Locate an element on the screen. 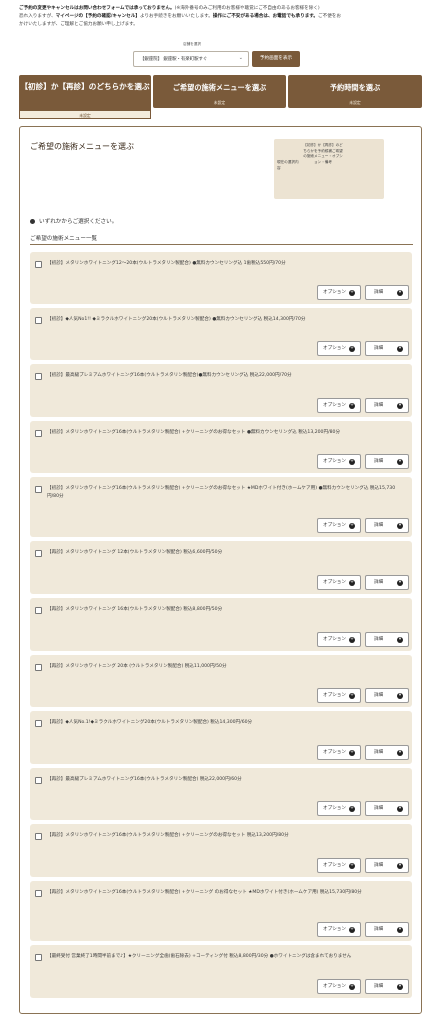 The height and width of the screenshot is (1024, 447). step-reservation-time: 予約時間を選ぶ 未設定 is located at coordinates (355, 91).